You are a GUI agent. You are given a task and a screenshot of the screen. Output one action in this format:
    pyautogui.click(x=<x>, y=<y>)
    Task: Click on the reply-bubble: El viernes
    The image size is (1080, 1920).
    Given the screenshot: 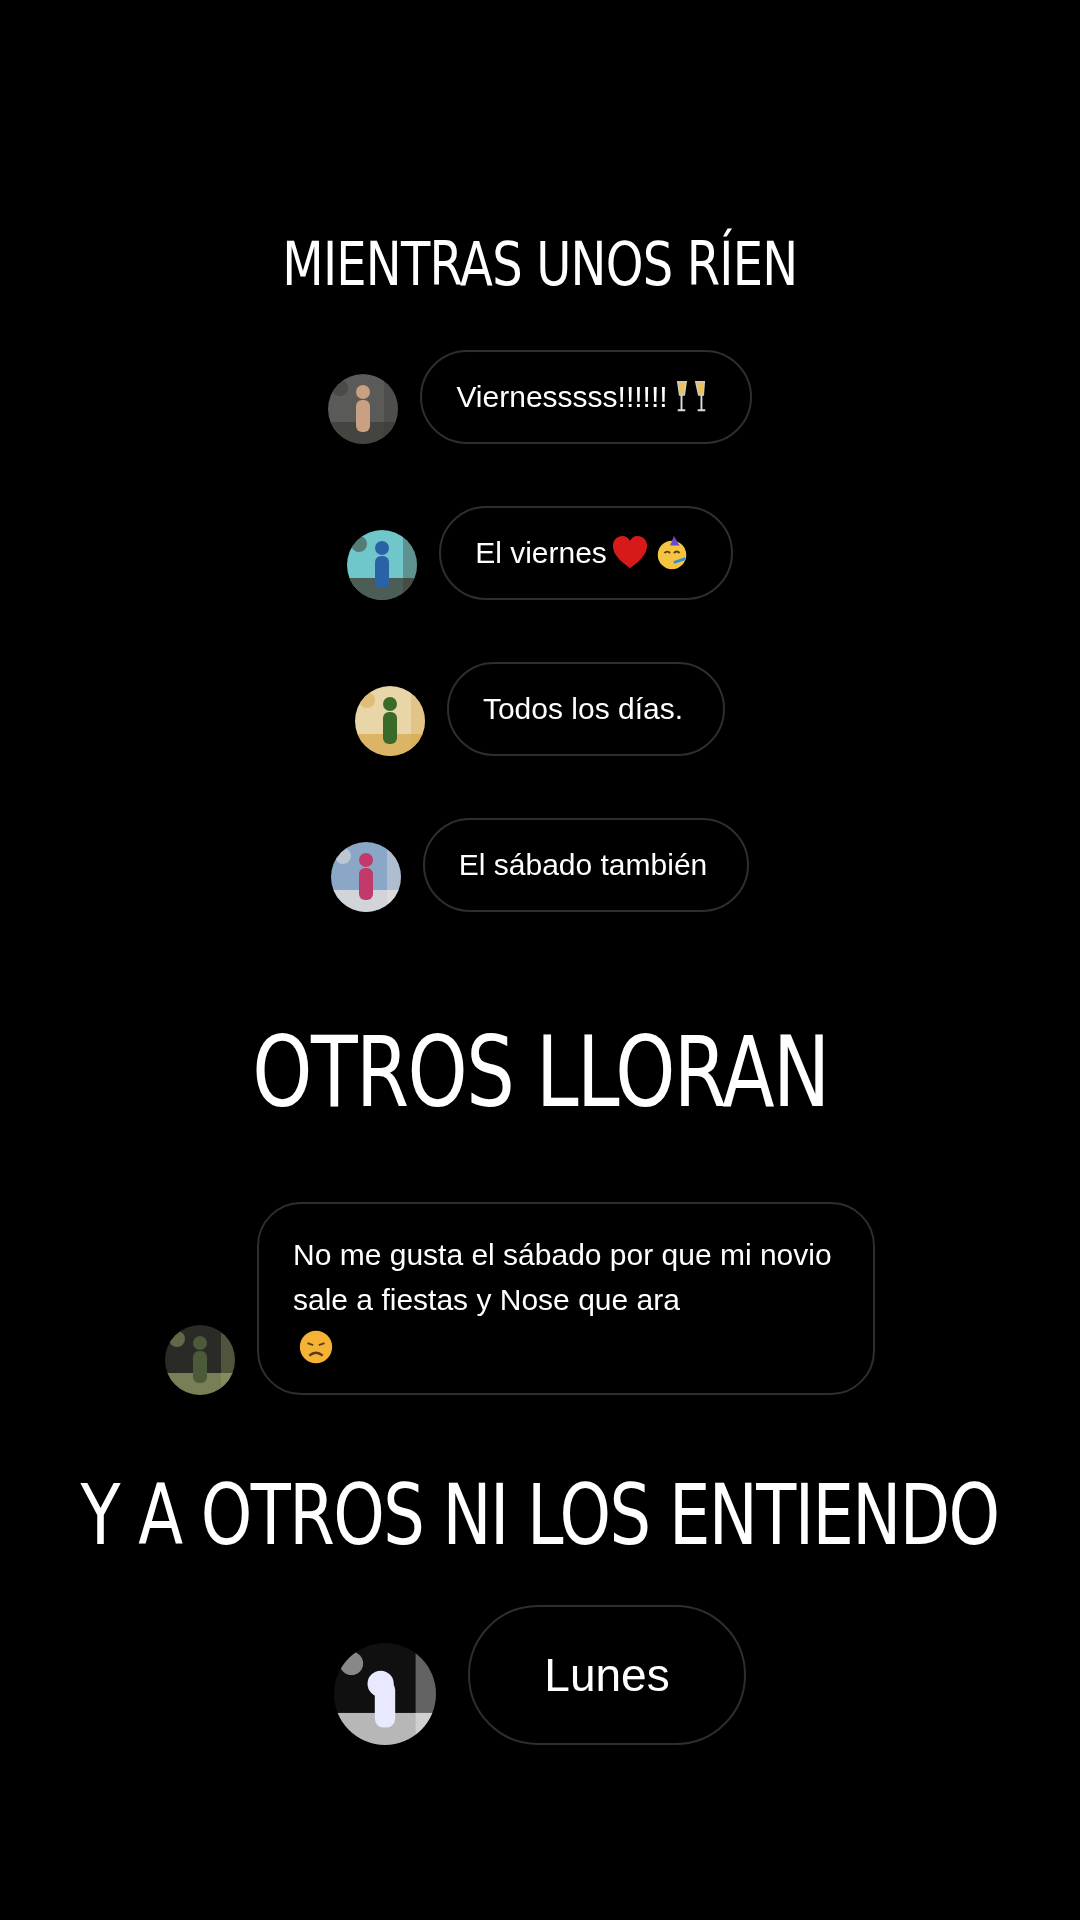 What is the action you would take?
    pyautogui.click(x=586, y=553)
    